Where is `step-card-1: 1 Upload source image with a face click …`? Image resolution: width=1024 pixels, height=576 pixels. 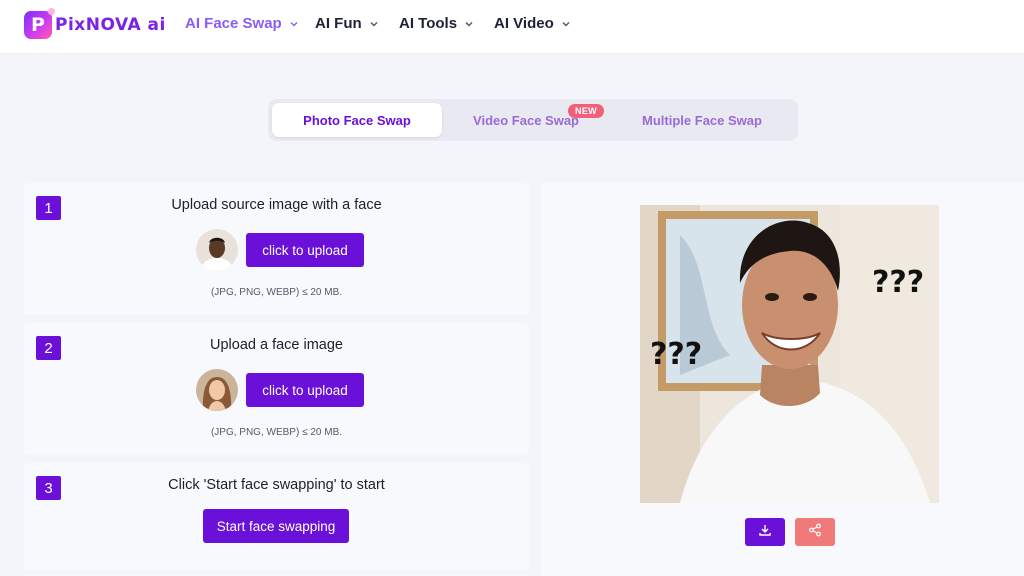 step-card-1: 1 Upload source image with a face click … is located at coordinates (276, 249).